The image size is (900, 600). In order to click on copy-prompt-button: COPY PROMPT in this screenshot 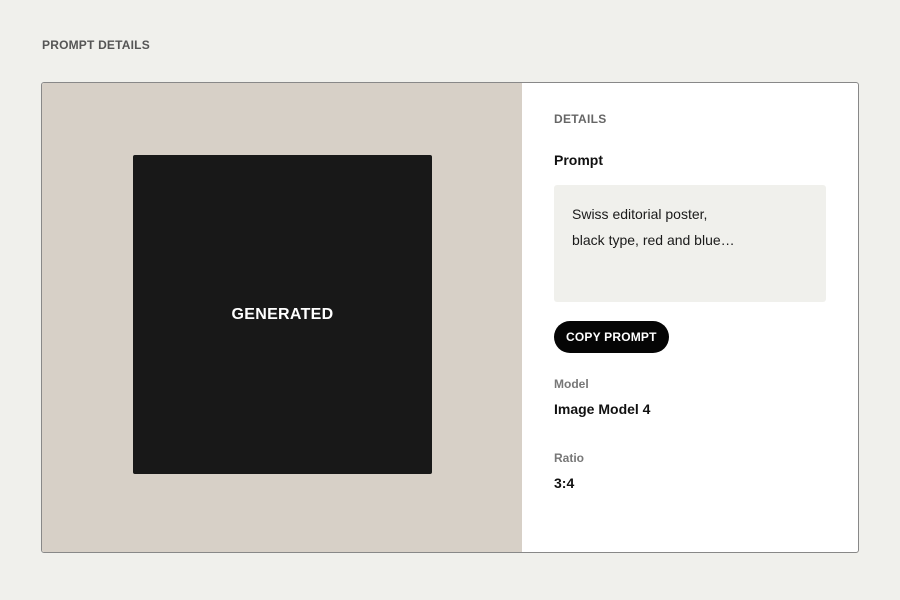, I will do `click(611, 337)`.